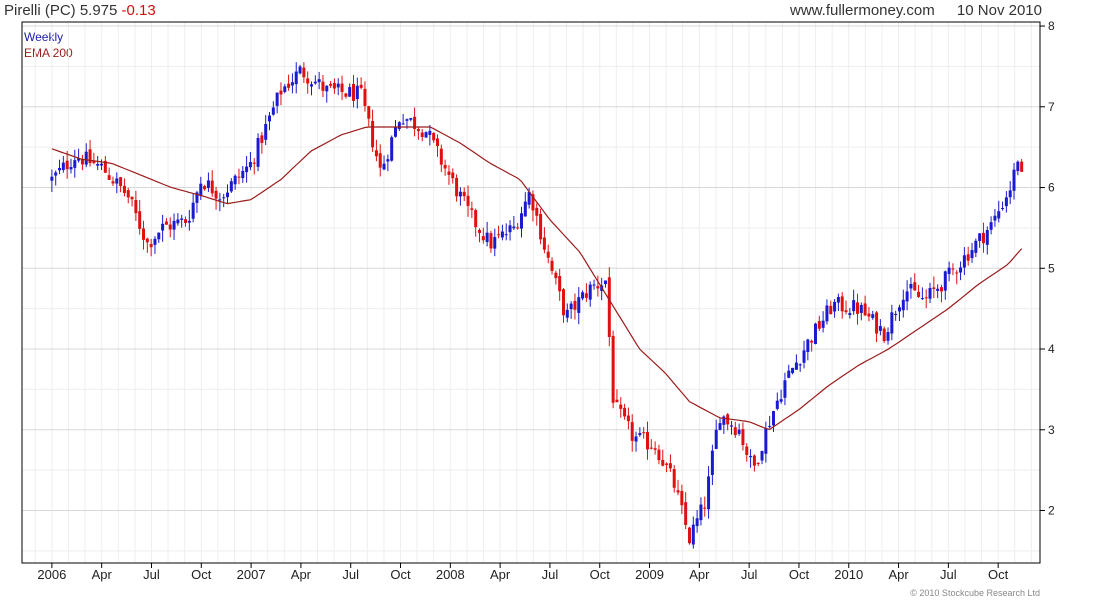 This screenshot has height=600, width=1100. I want to click on y-tick-label: 5, so click(1051, 268).